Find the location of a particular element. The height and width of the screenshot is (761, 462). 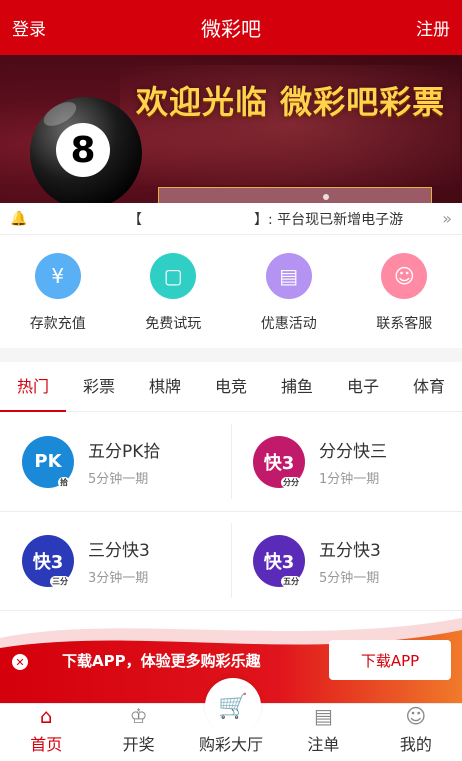

tab-fishing: 捕鱼 is located at coordinates (297, 387).